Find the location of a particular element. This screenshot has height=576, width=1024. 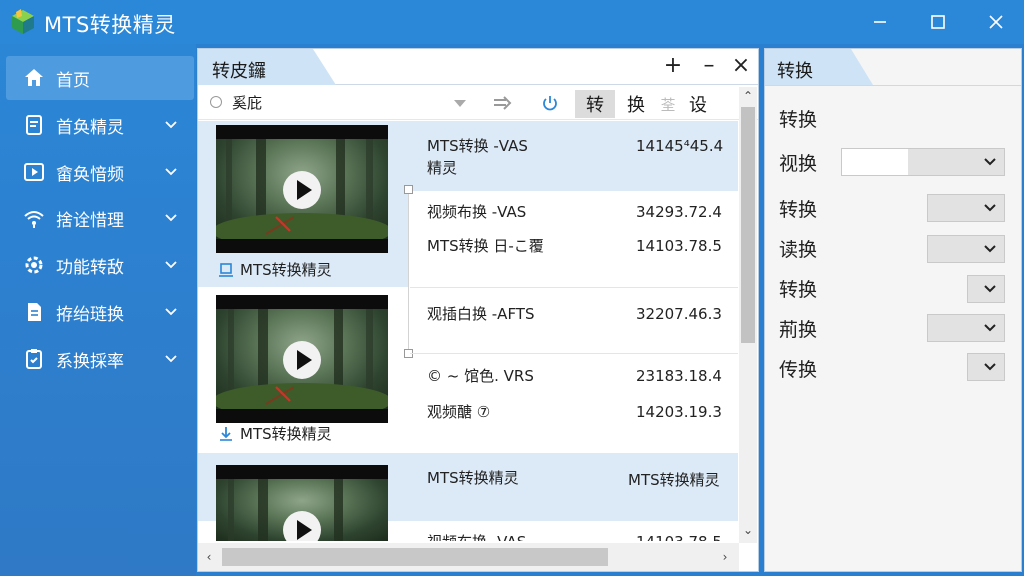

clipboard-icon is located at coordinates (34, 359).